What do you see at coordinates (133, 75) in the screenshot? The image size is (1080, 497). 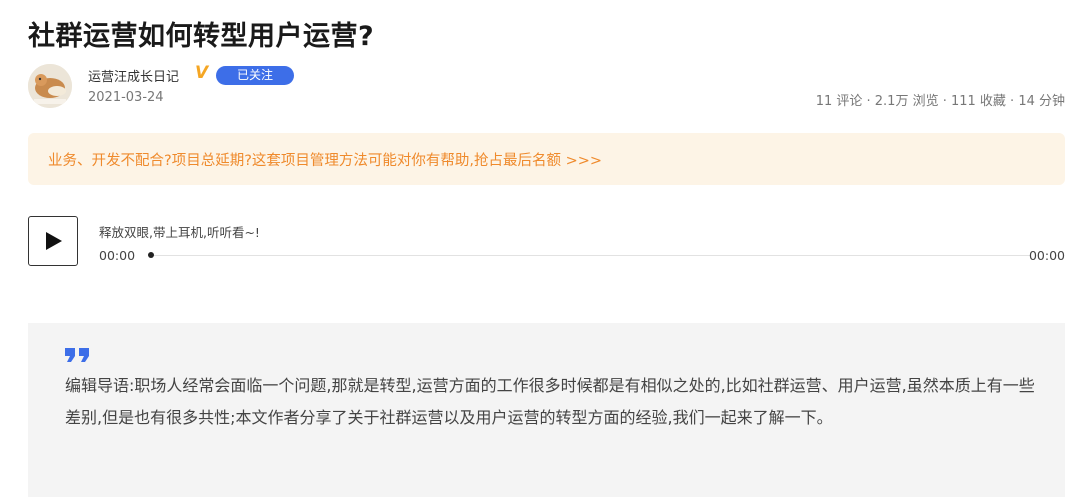 I see `author-name: 运营汪成长日记` at bounding box center [133, 75].